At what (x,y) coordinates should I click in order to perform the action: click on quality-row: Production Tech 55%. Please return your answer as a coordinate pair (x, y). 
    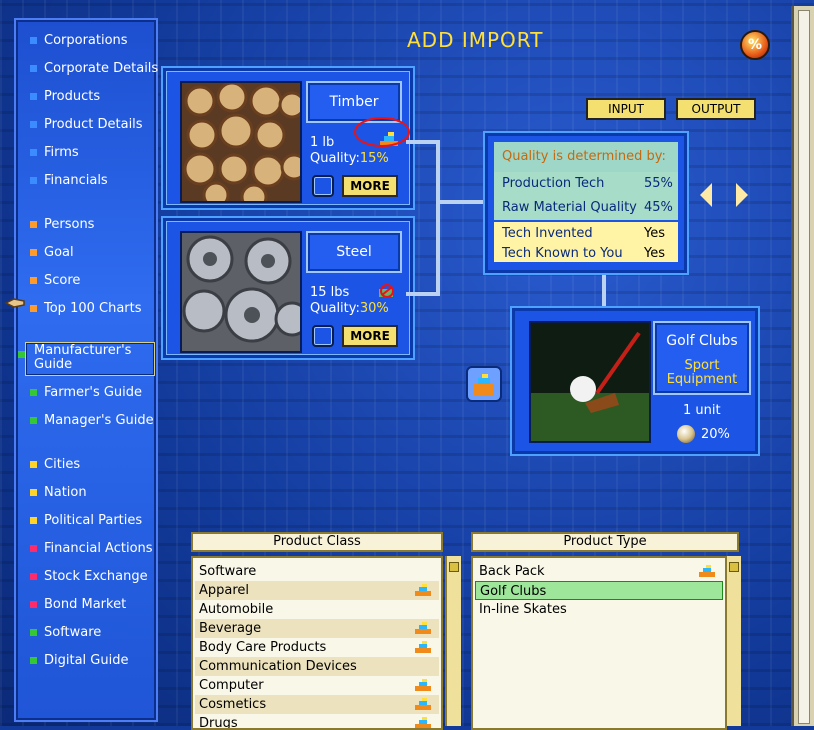
    Looking at the image, I should click on (586, 184).